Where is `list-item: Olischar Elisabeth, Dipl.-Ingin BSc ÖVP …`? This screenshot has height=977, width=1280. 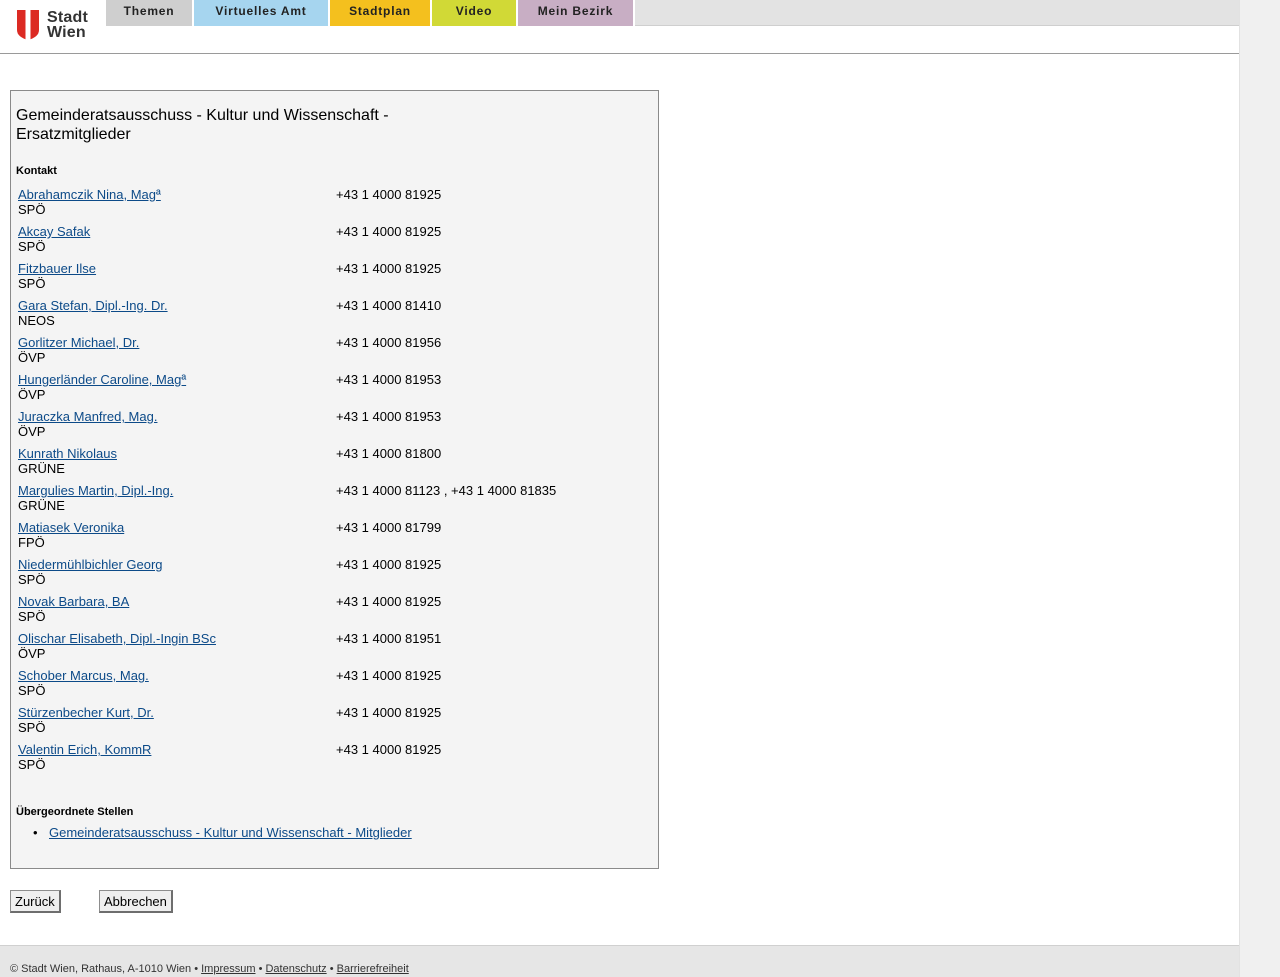
list-item: Olischar Elisabeth, Dipl.-Ingin BSc ÖVP … is located at coordinates (333, 649).